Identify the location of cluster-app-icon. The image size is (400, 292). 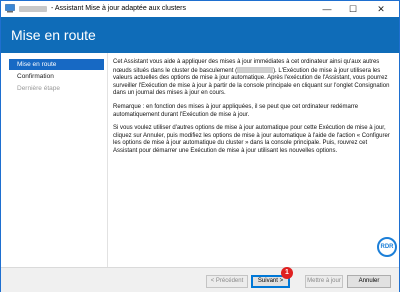
(10, 8).